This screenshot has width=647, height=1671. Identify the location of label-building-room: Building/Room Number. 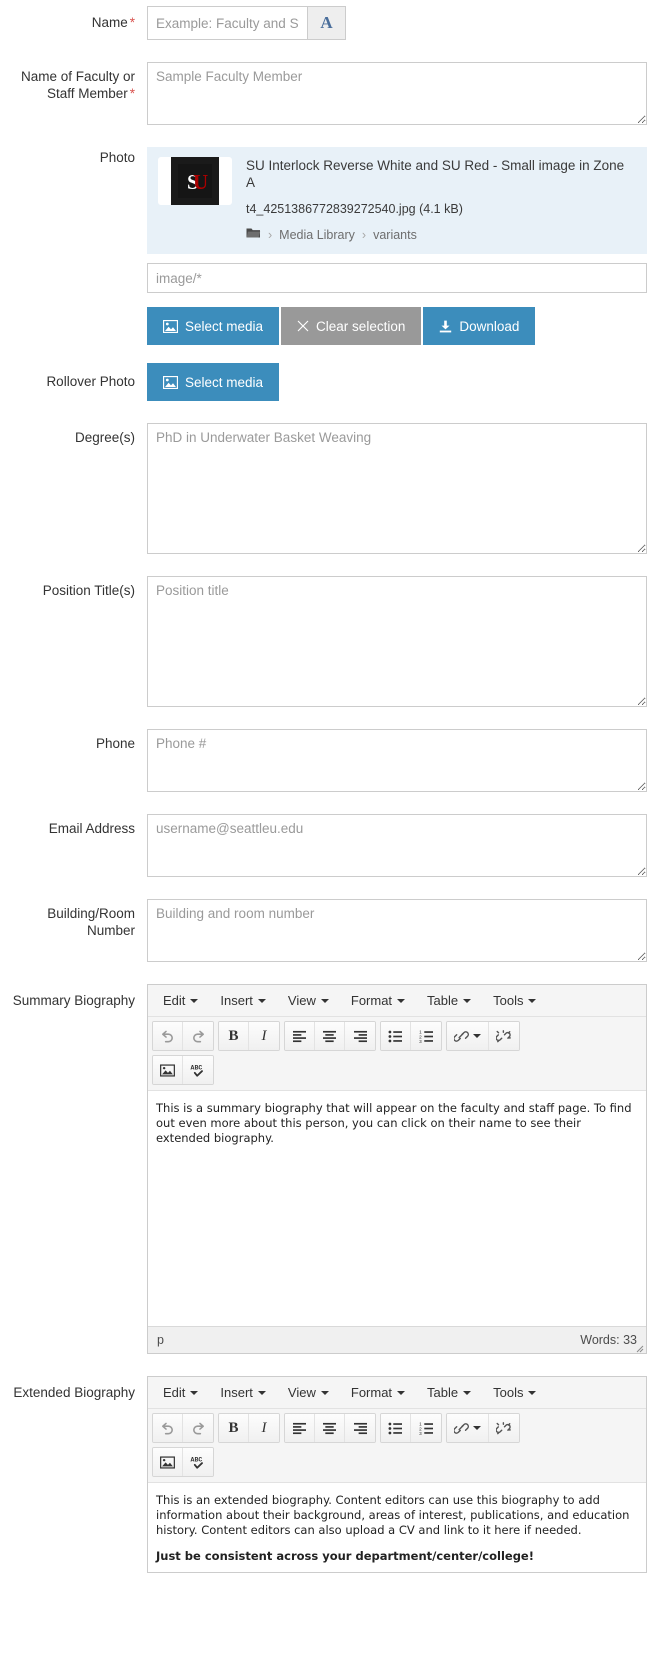
(73, 919).